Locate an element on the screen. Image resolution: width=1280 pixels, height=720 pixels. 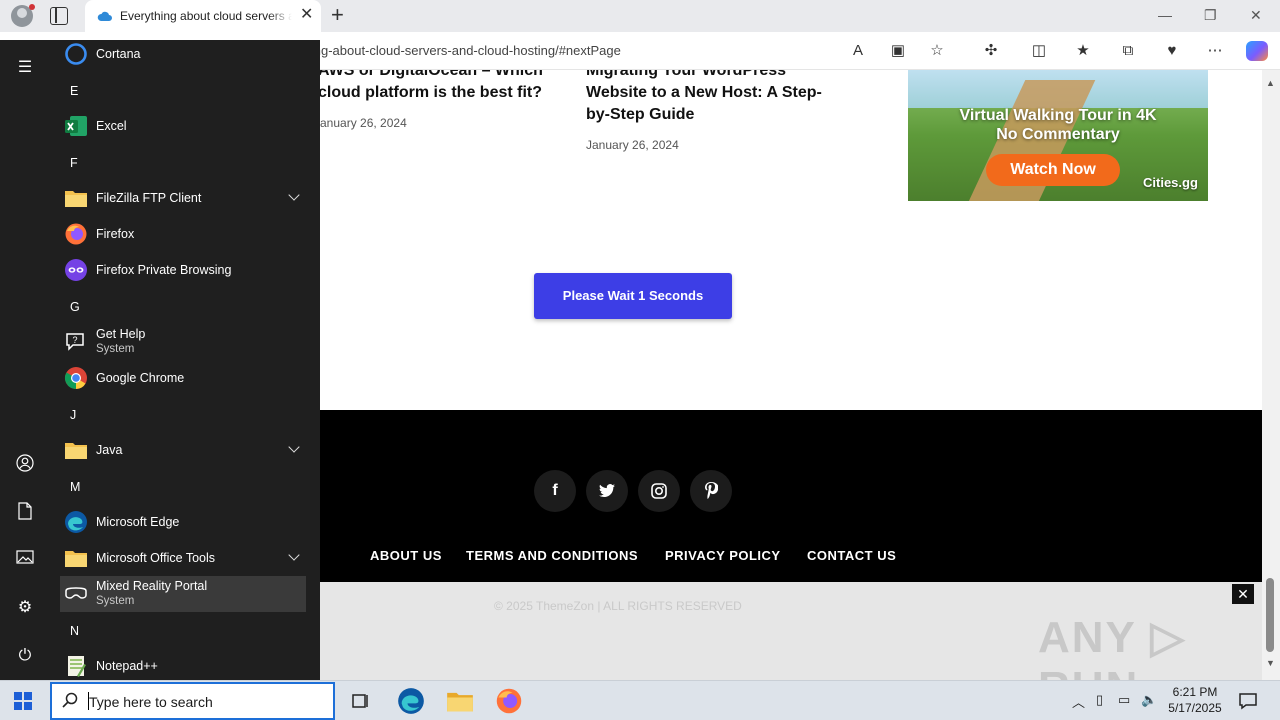
app-item-chrome: Google Chrome is located at coordinates (183, 378).